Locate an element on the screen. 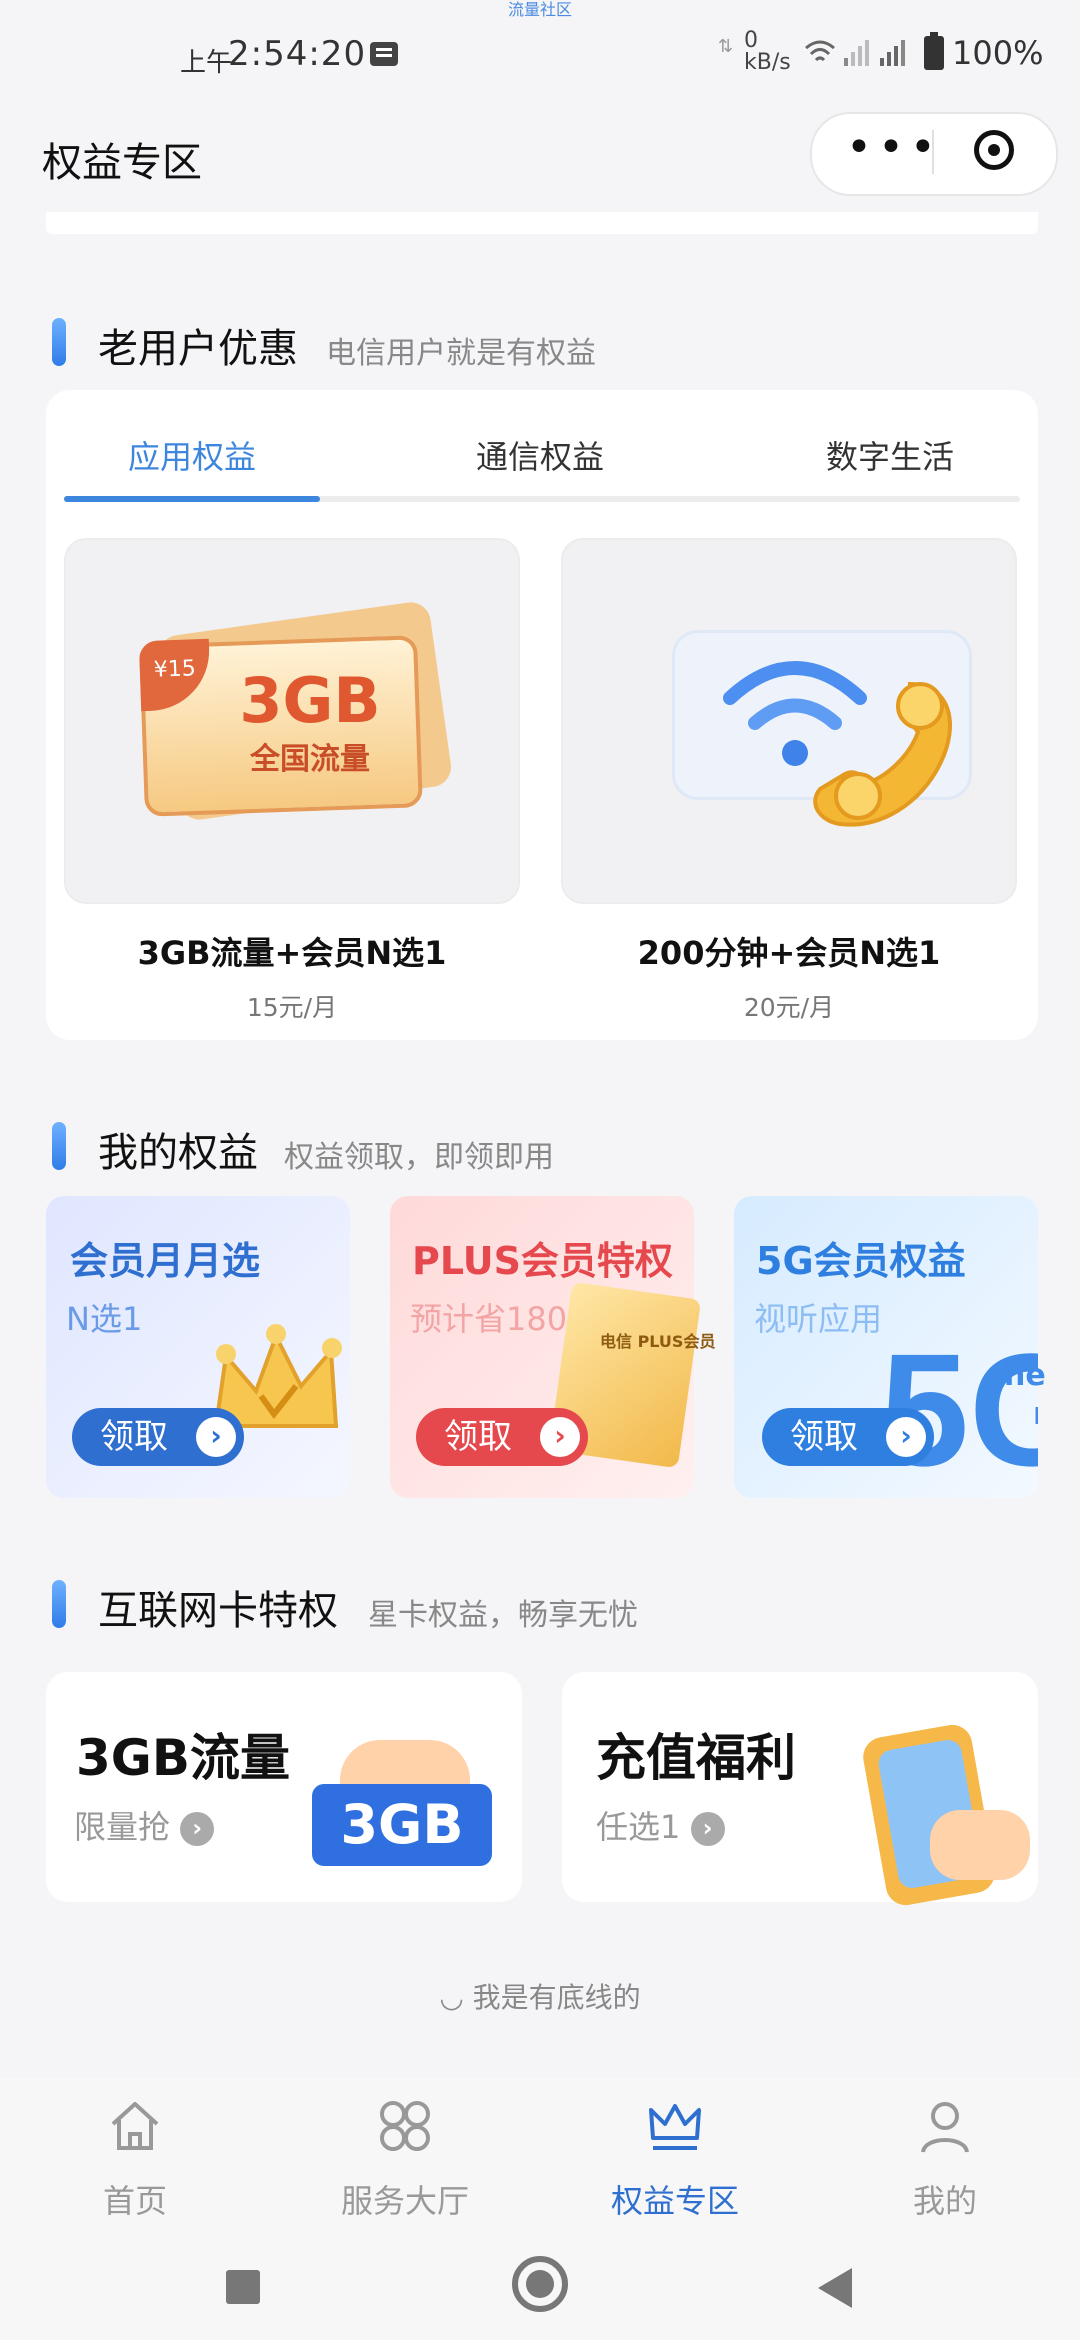 The height and width of the screenshot is (2340, 1080). capsule-divider is located at coordinates (933, 152).